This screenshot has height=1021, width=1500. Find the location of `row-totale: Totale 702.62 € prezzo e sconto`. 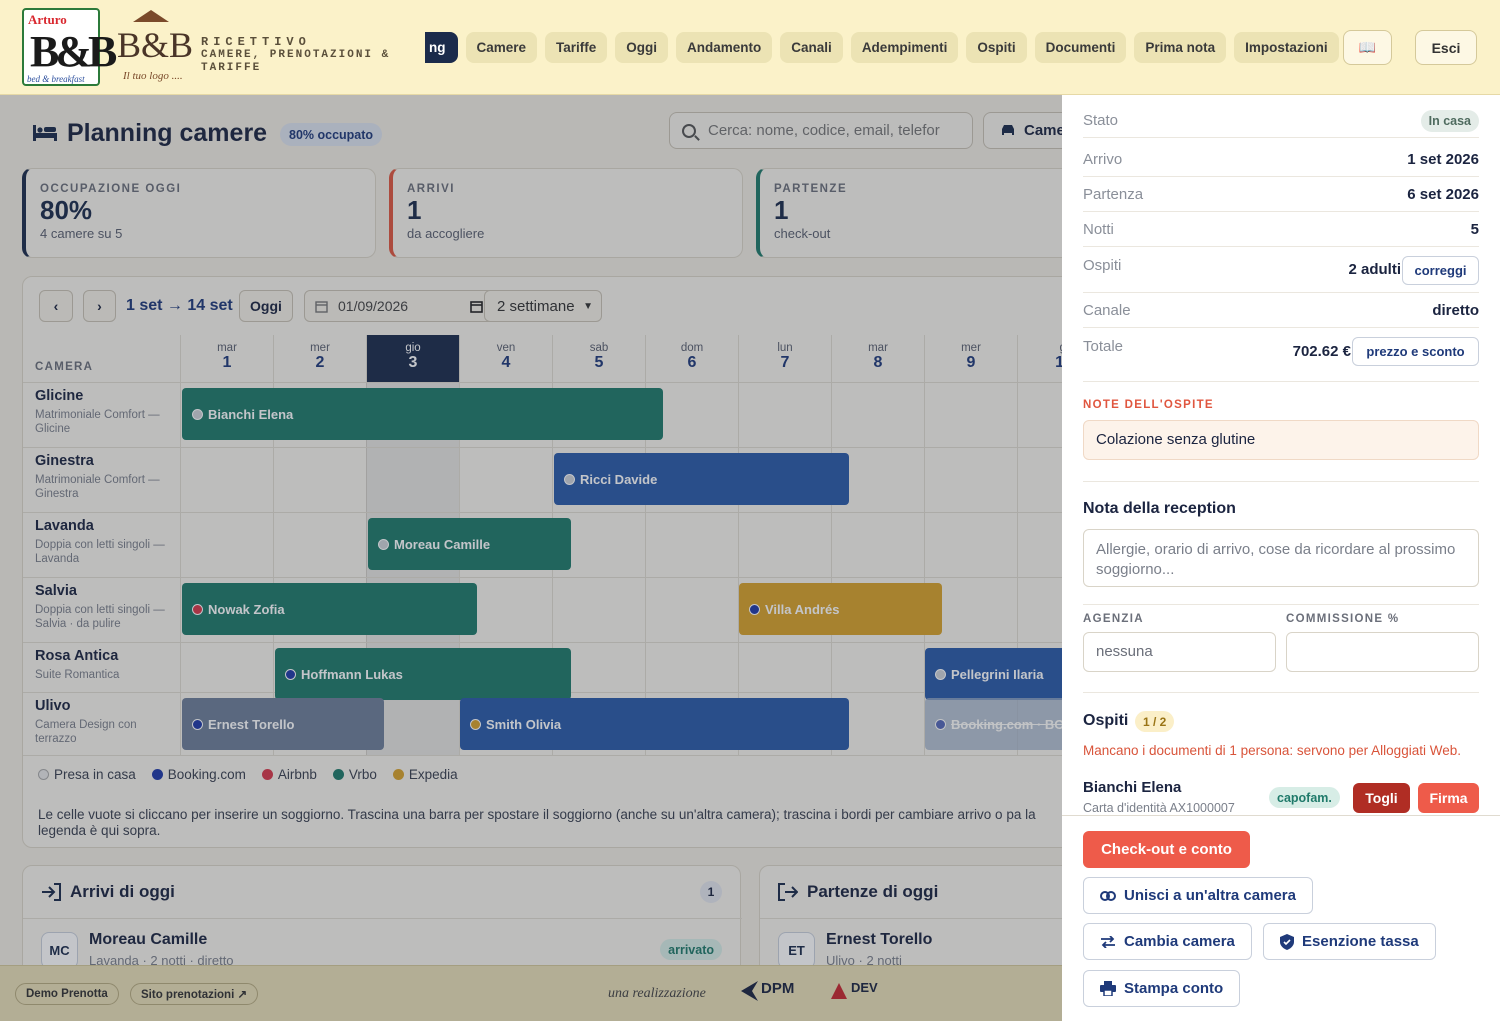

row-totale: Totale 702.62 € prezzo e sconto is located at coordinates (1281, 351).